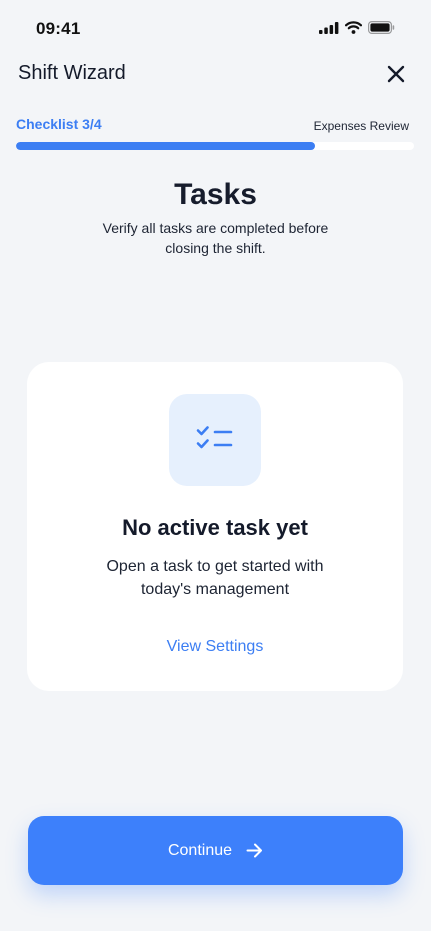  Describe the element at coordinates (200, 850) in the screenshot. I see `continue-button-label: Continue` at that location.